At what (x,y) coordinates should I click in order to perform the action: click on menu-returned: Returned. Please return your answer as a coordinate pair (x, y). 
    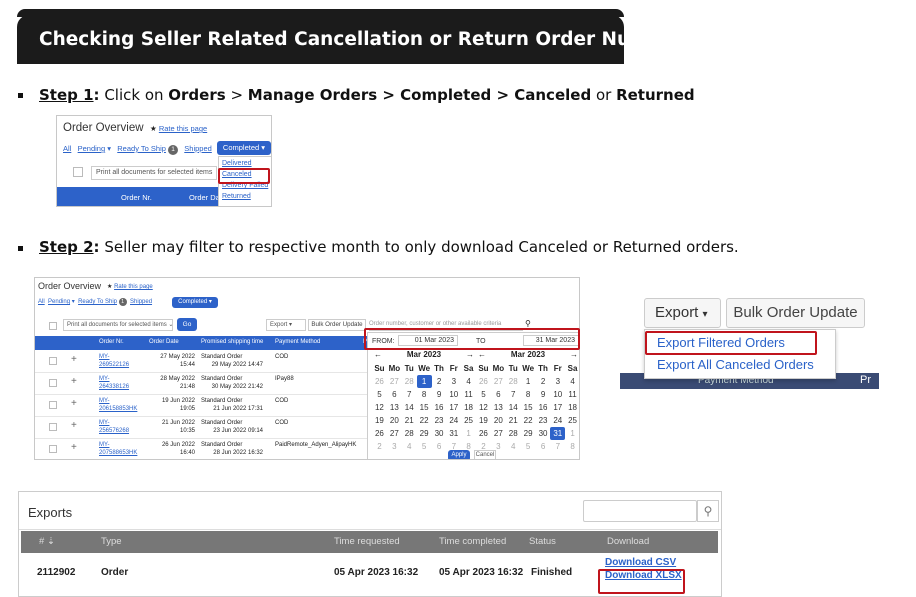
    Looking at the image, I should click on (236, 196).